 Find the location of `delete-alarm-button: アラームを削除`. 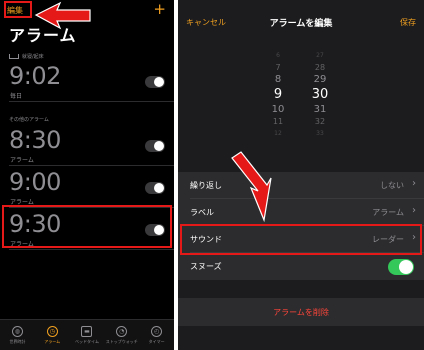

delete-alarm-button: アラームを削除 is located at coordinates (301, 312).